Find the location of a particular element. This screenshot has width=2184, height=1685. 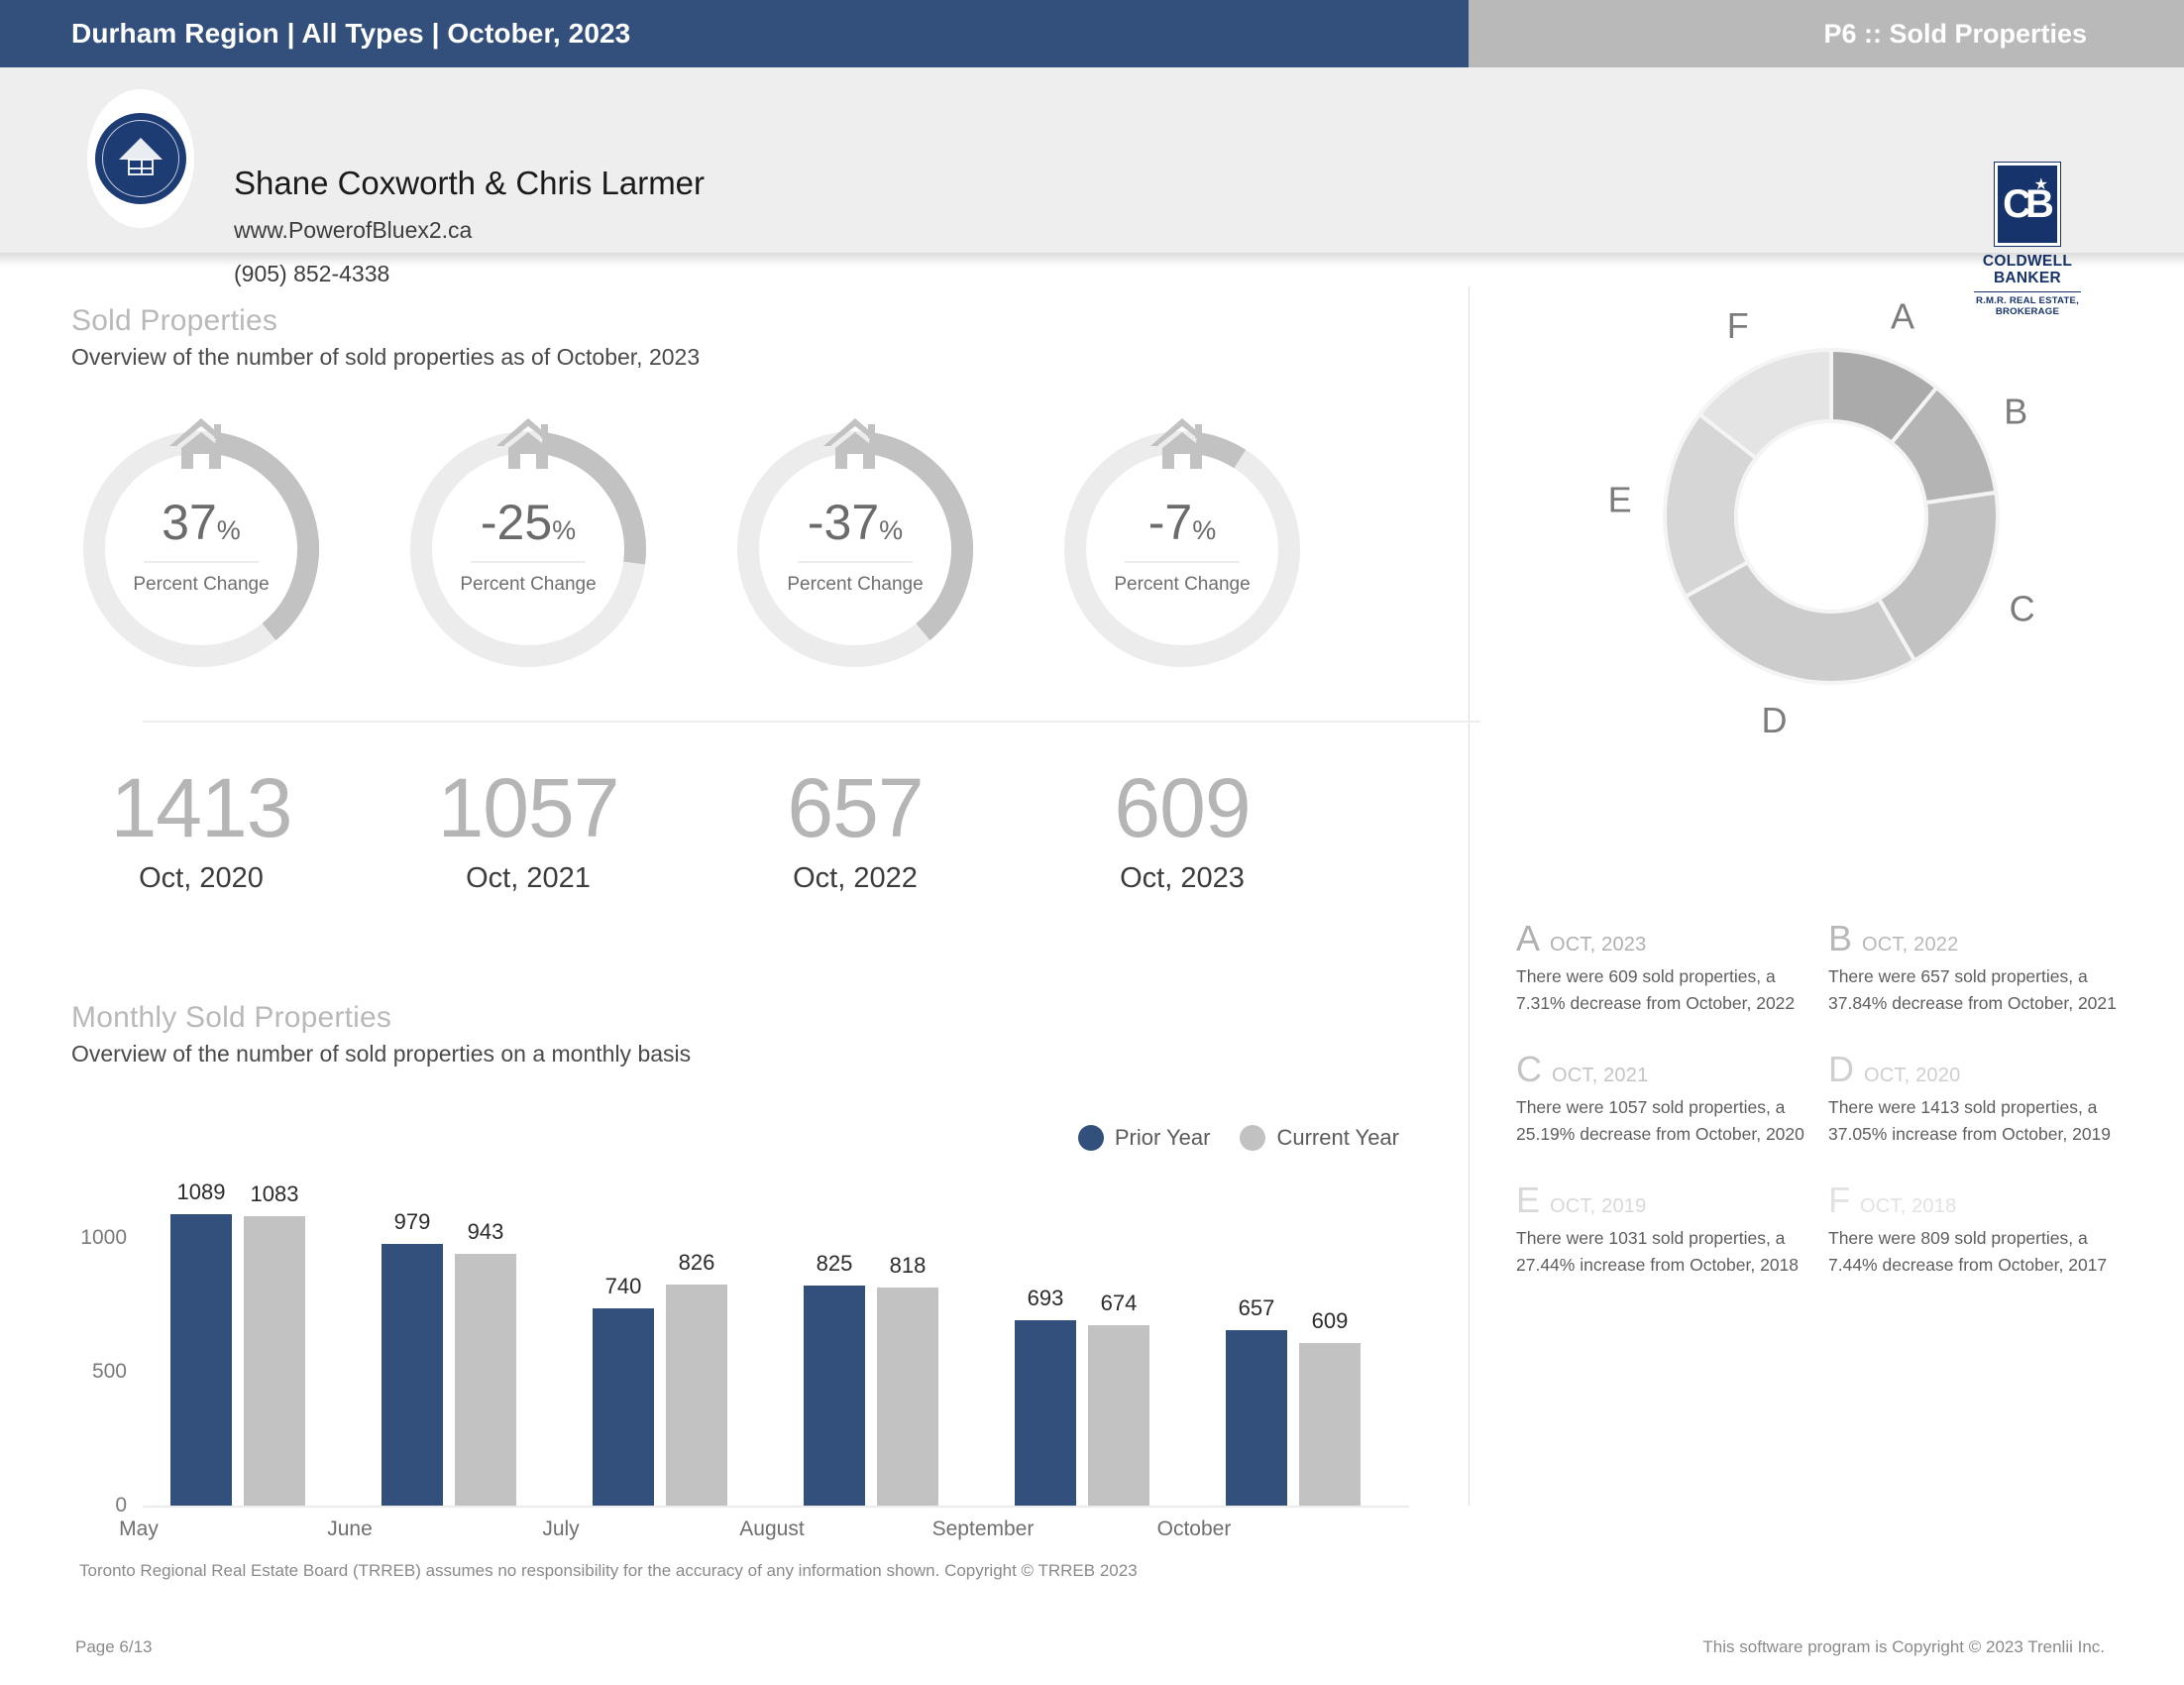

card-header: A OCT, 2023 is located at coordinates (1662, 938).